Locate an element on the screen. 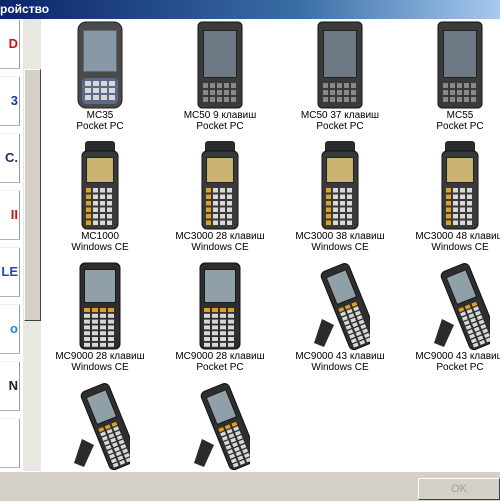 This screenshot has height=501, width=500. vendor-logo-label: LE is located at coordinates (9, 271).